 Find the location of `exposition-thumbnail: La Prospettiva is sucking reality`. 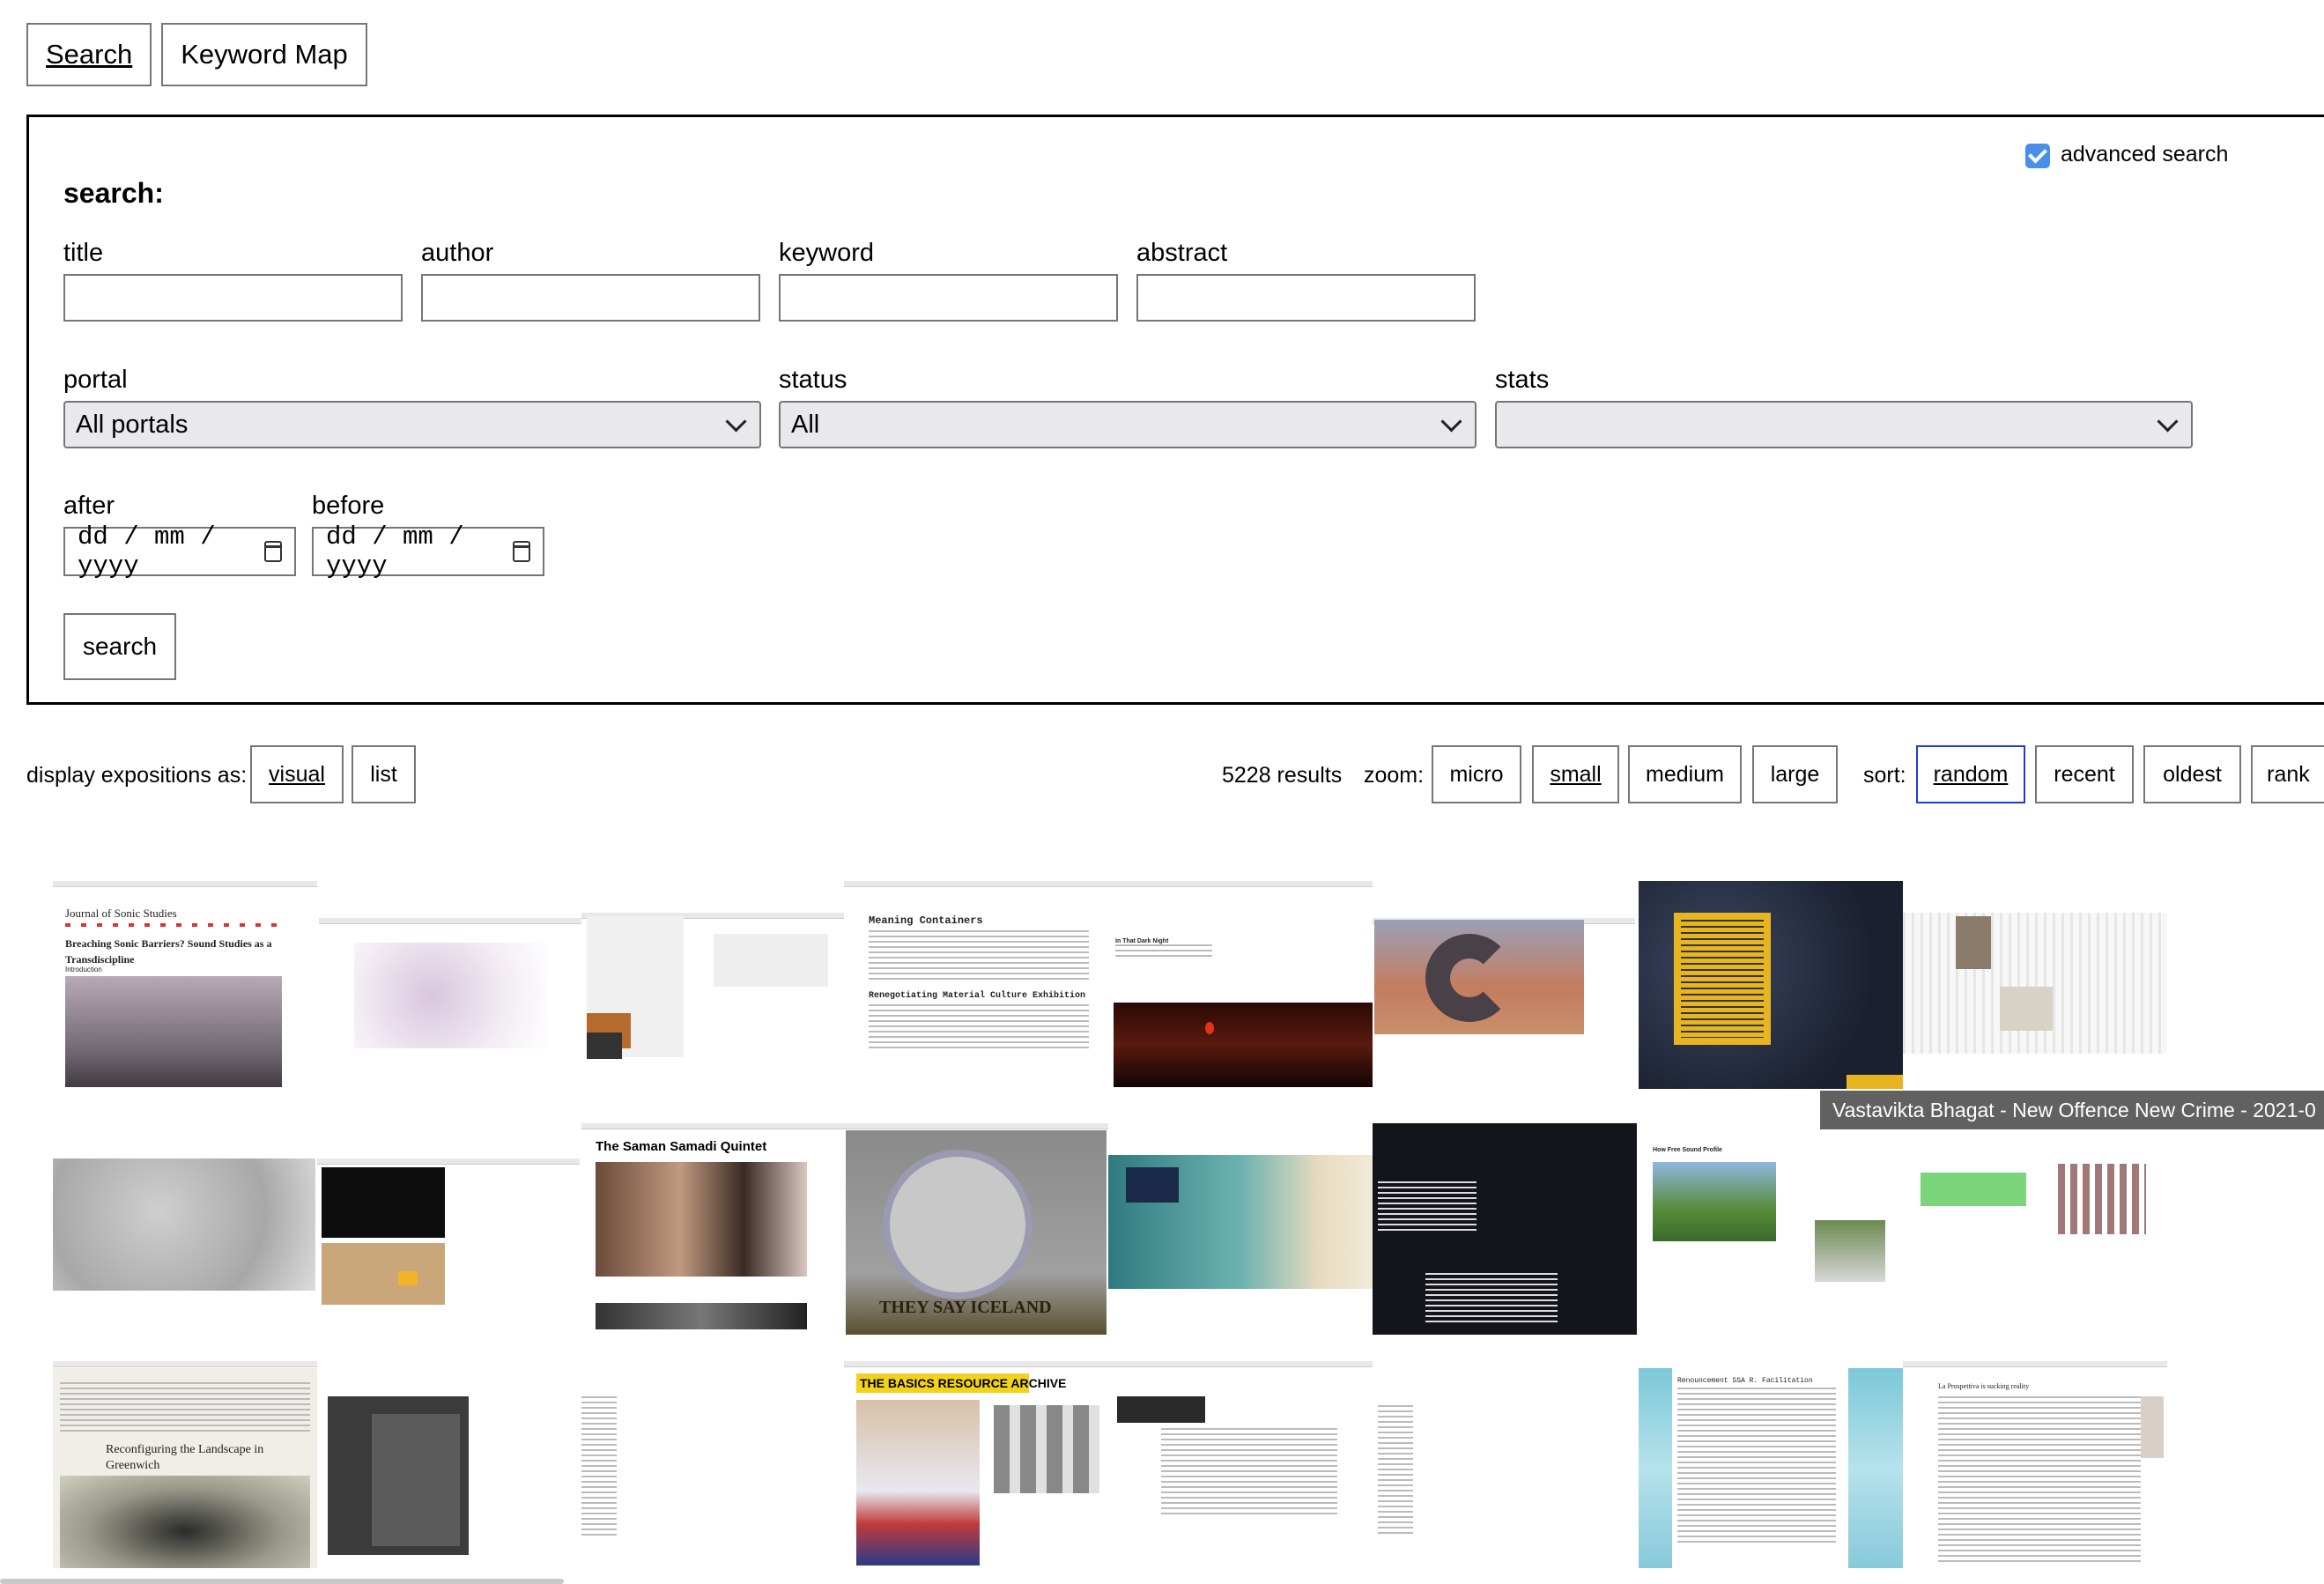

exposition-thumbnail: La Prospettiva is sucking reality is located at coordinates (2035, 1464).